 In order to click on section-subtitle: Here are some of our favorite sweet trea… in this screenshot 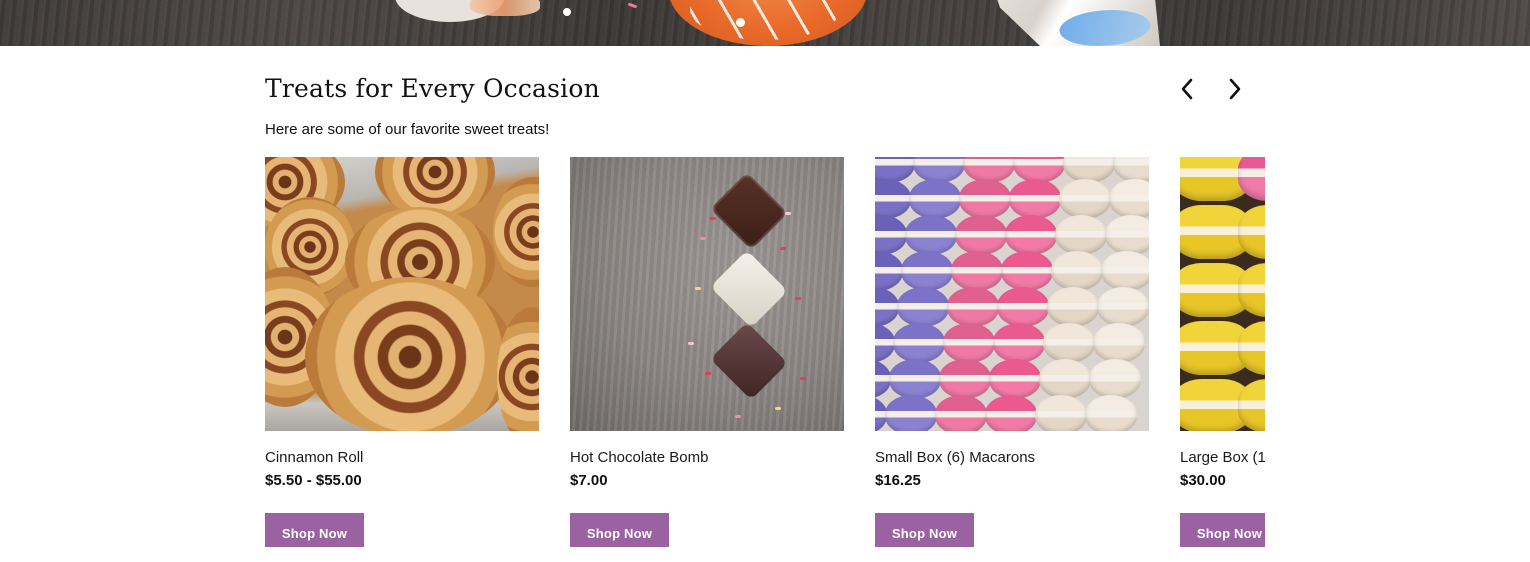, I will do `click(407, 129)`.